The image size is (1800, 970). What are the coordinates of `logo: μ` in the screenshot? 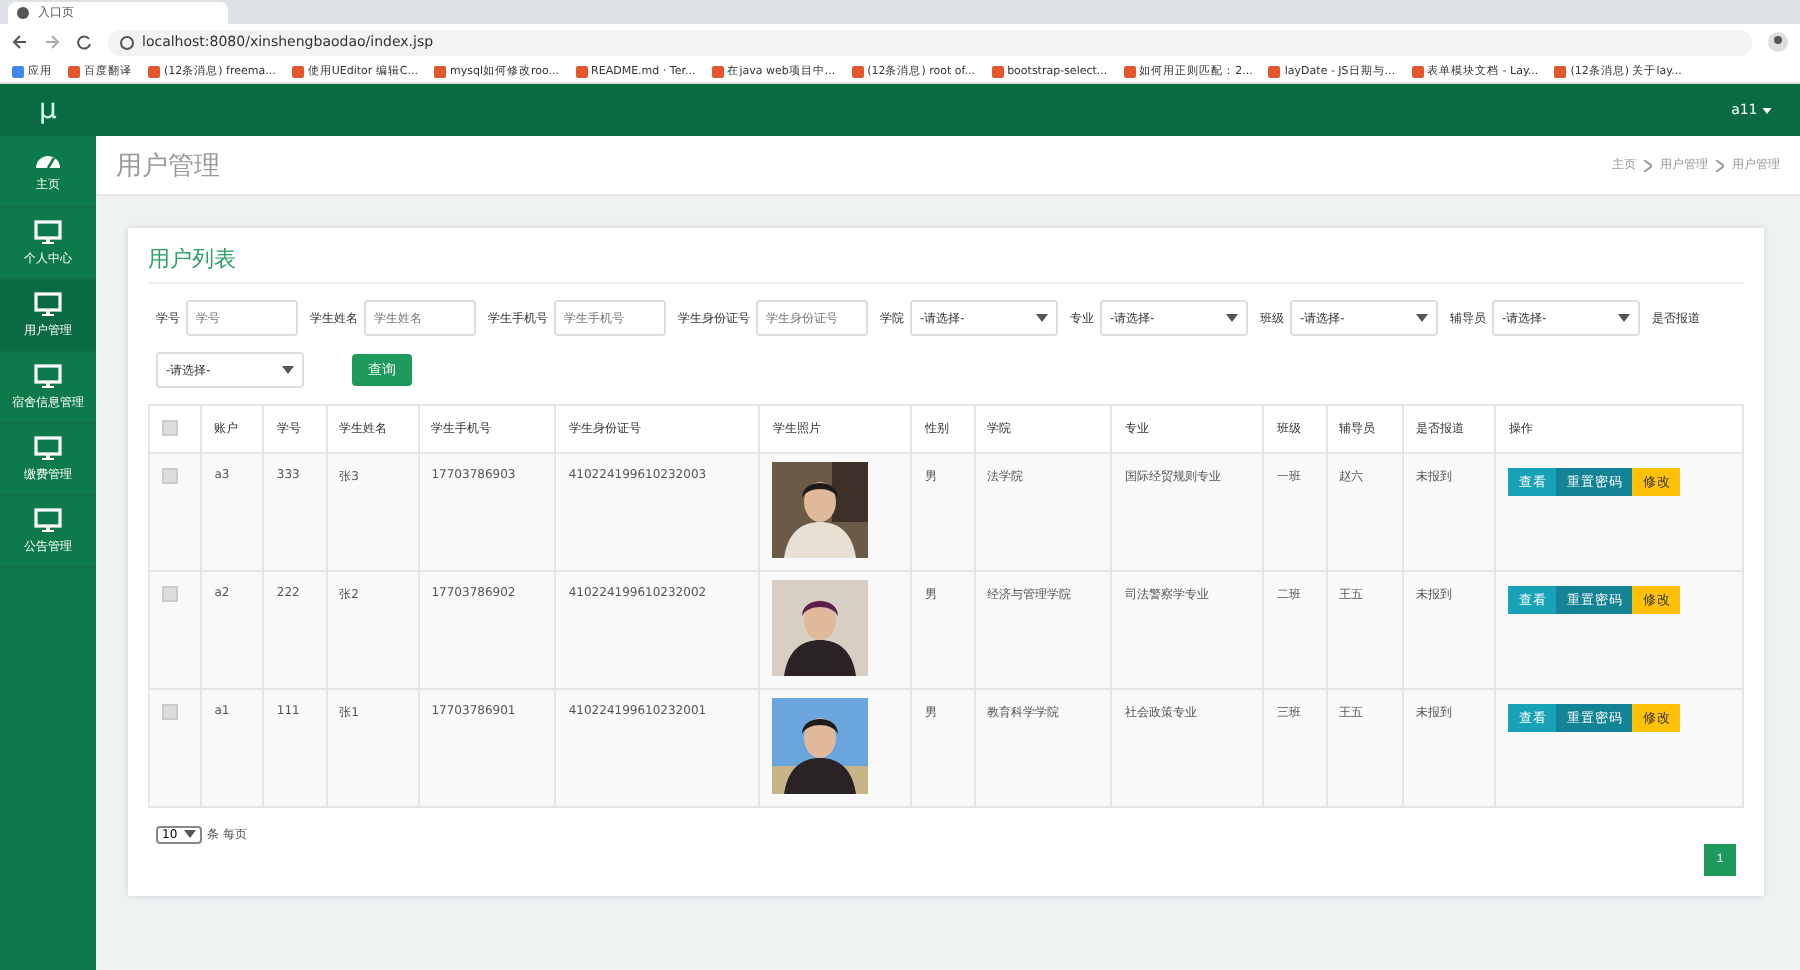 It's located at (48, 110).